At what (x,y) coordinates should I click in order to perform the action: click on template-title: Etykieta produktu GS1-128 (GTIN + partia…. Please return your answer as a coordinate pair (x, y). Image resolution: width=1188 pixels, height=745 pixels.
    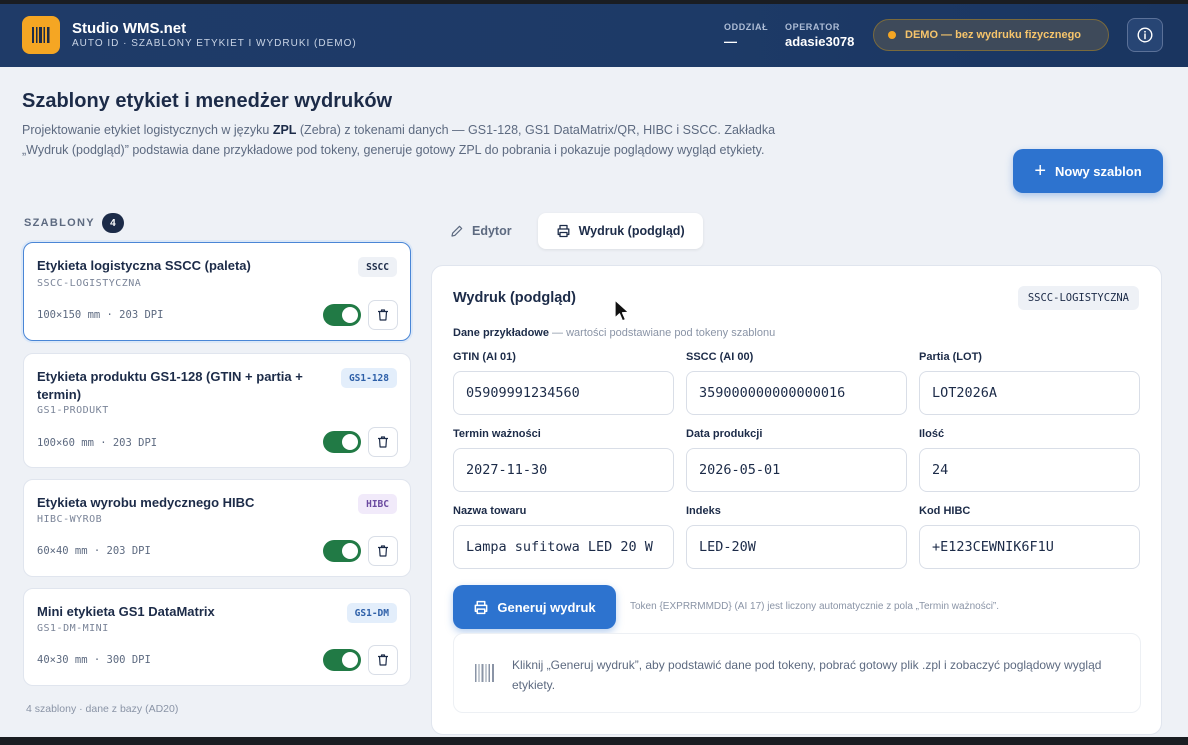
    Looking at the image, I should click on (170, 385).